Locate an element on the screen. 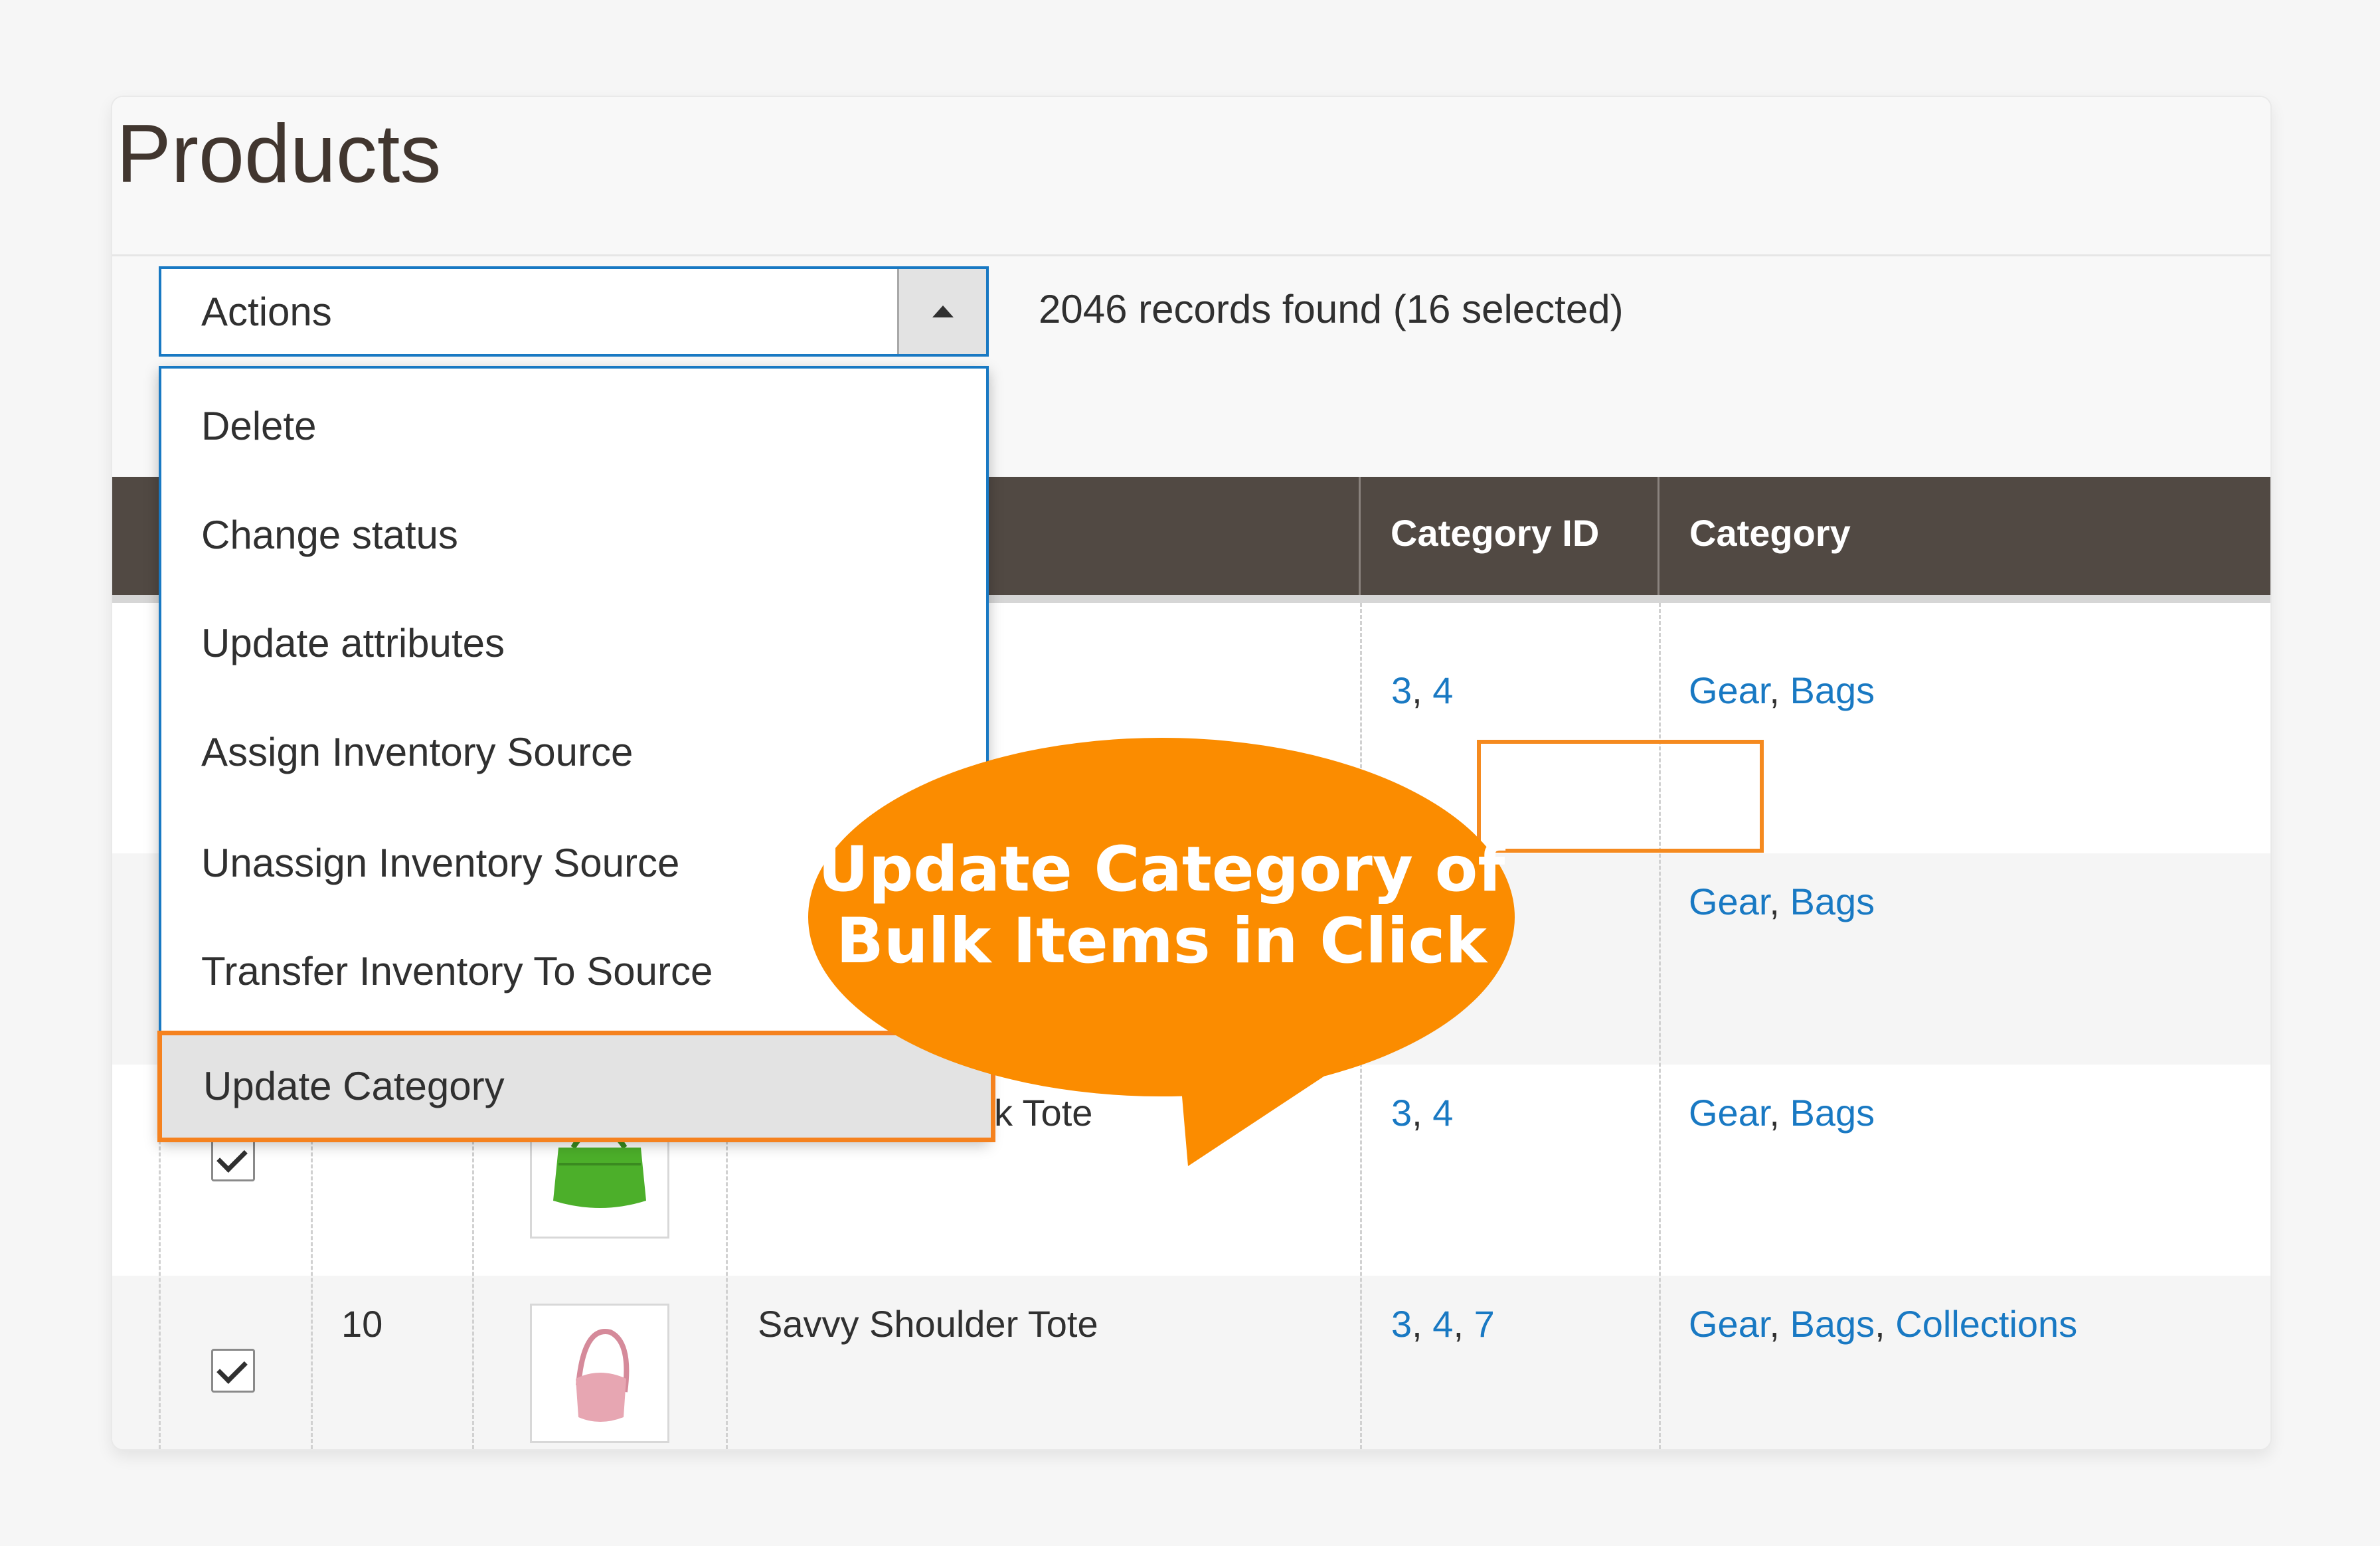 This screenshot has height=1546, width=2380. menu-item-assign-inventory-source: Assign Inventory Source is located at coordinates (417, 752).